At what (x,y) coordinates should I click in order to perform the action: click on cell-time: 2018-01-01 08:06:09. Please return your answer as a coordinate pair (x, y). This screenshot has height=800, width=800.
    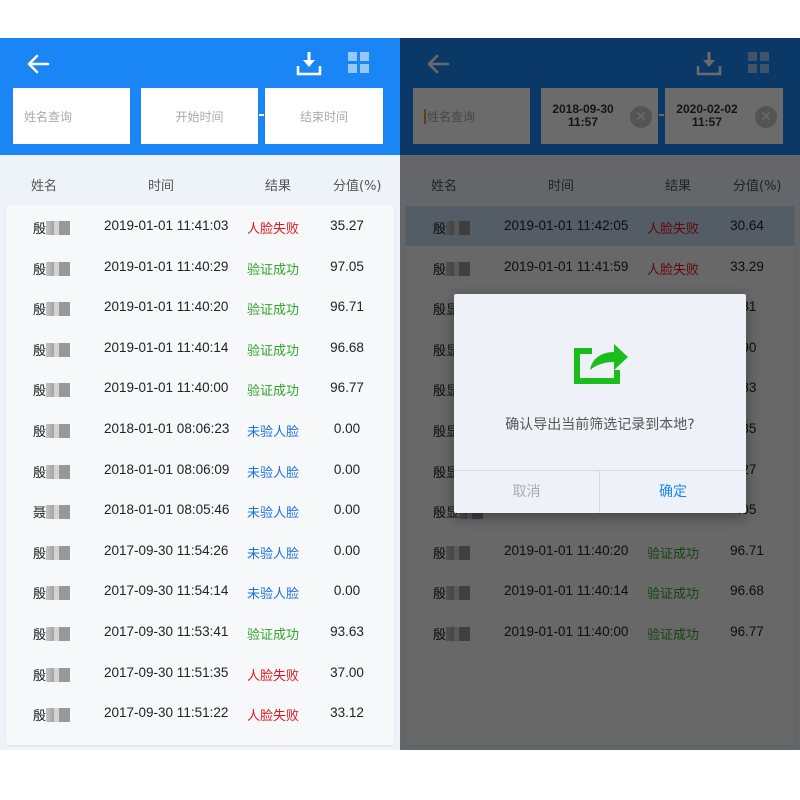
    Looking at the image, I should click on (167, 469).